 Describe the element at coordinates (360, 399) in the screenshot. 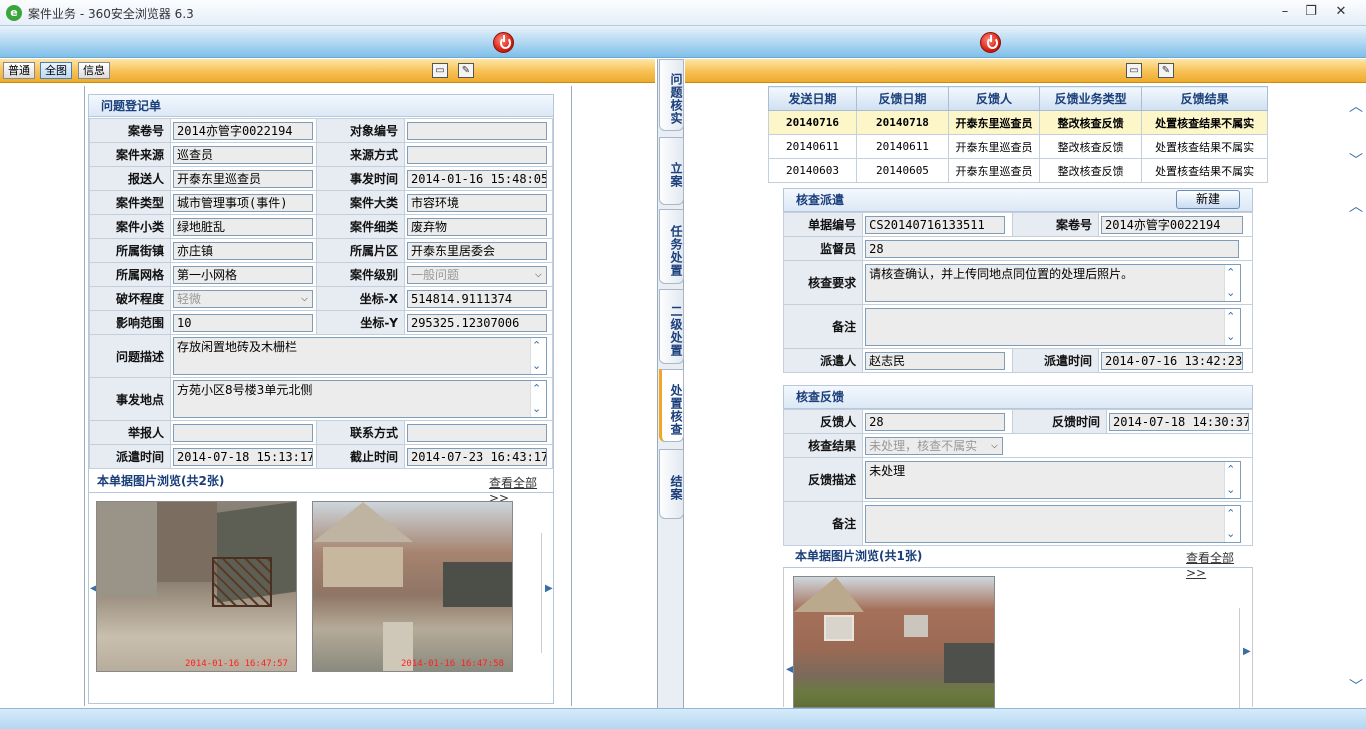

I see `event-place-textarea: 方苑小区8号楼3单元北侧 ⌃ ⌄` at that location.